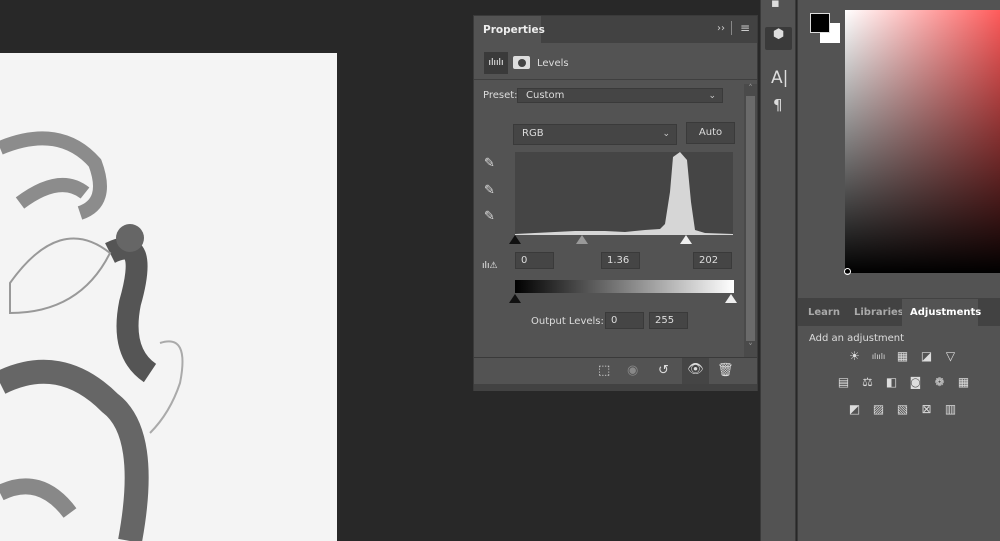 The height and width of the screenshot is (541, 1000). Describe the element at coordinates (620, 260) in the screenshot. I see `input-gamma-field: 1.36` at that location.